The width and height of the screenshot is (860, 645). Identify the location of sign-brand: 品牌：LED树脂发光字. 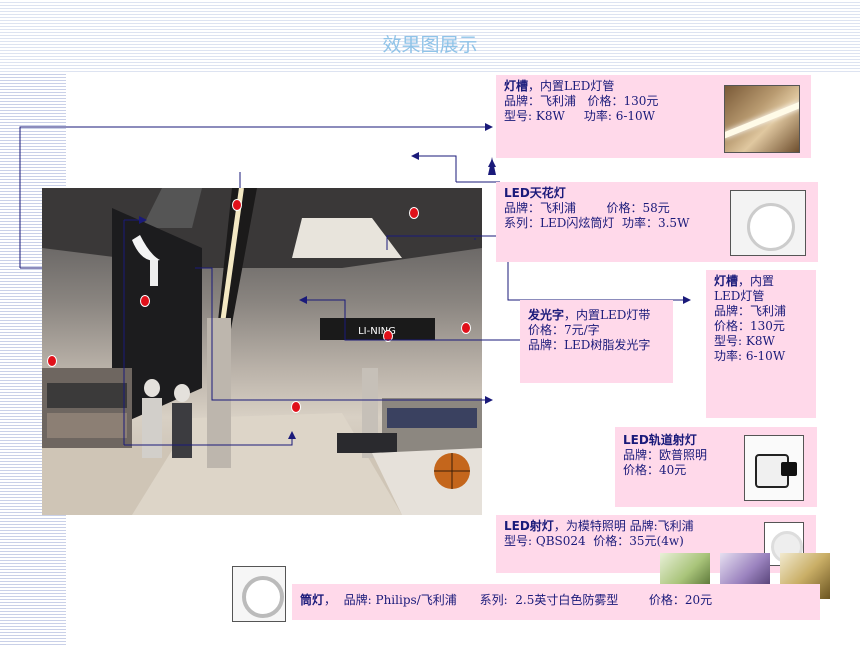
(589, 345).